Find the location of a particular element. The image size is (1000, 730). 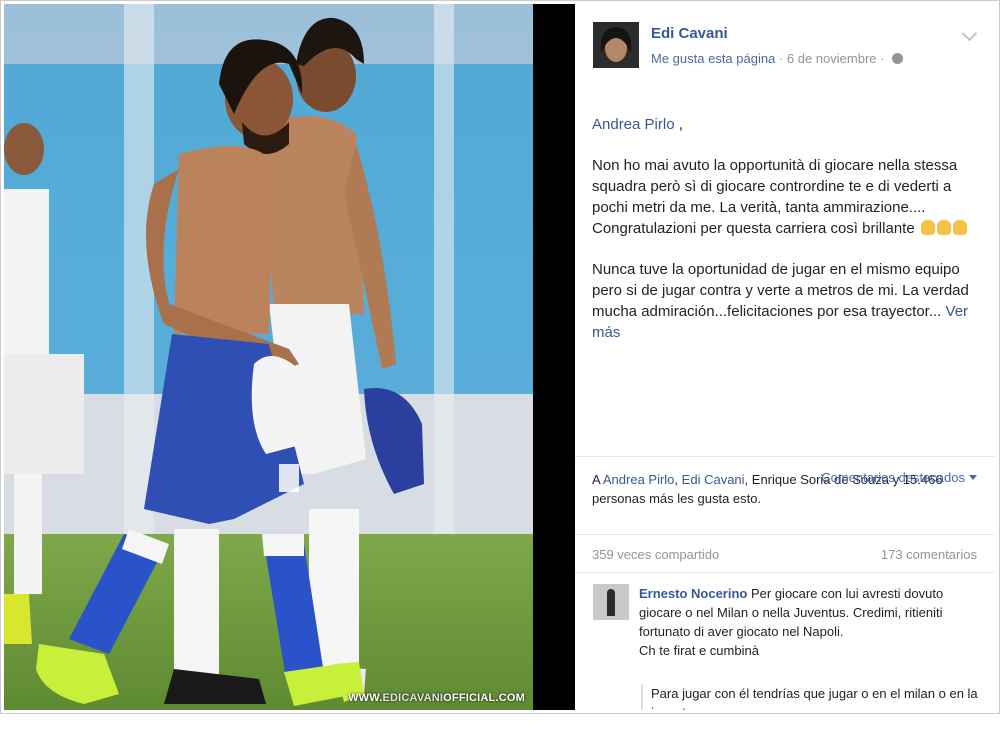

page-avatar is located at coordinates (616, 45).